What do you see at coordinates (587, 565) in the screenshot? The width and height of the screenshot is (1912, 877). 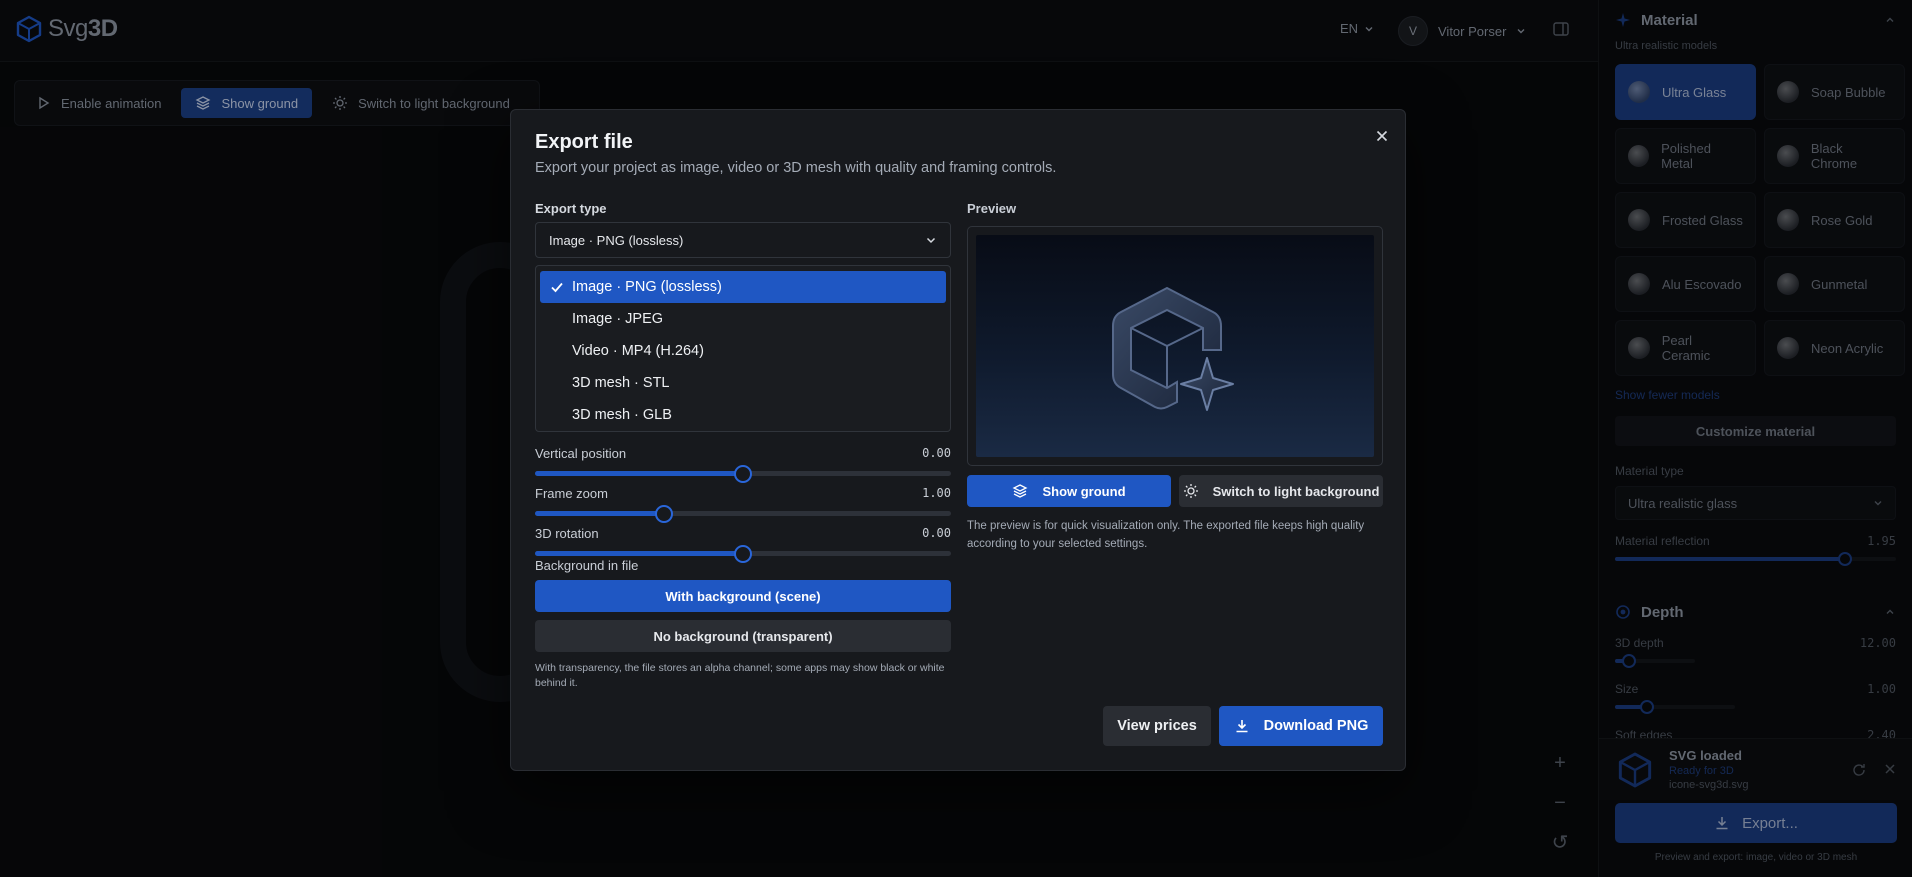 I see `background-label: Background in file` at bounding box center [587, 565].